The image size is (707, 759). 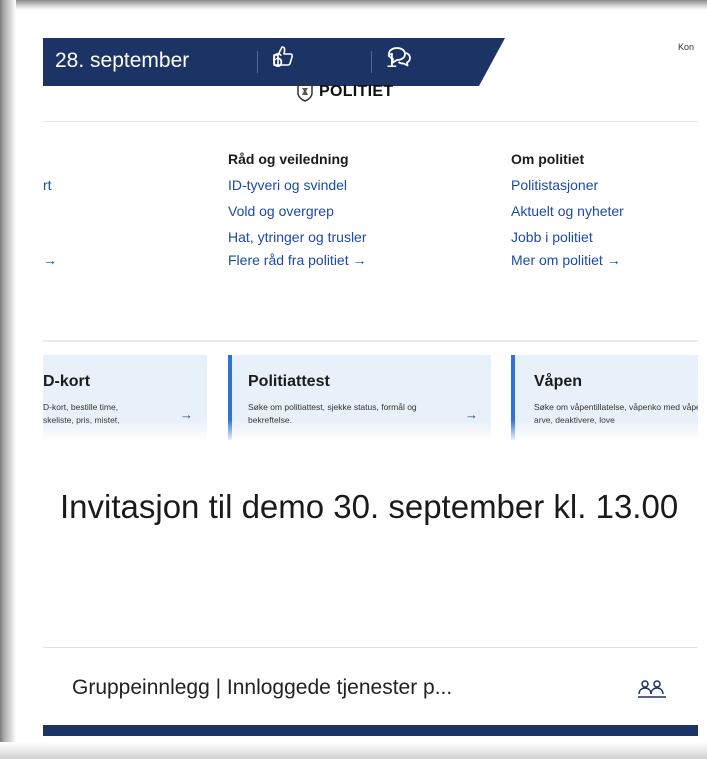 I want to click on logo-text: POLITIET, so click(x=356, y=91).